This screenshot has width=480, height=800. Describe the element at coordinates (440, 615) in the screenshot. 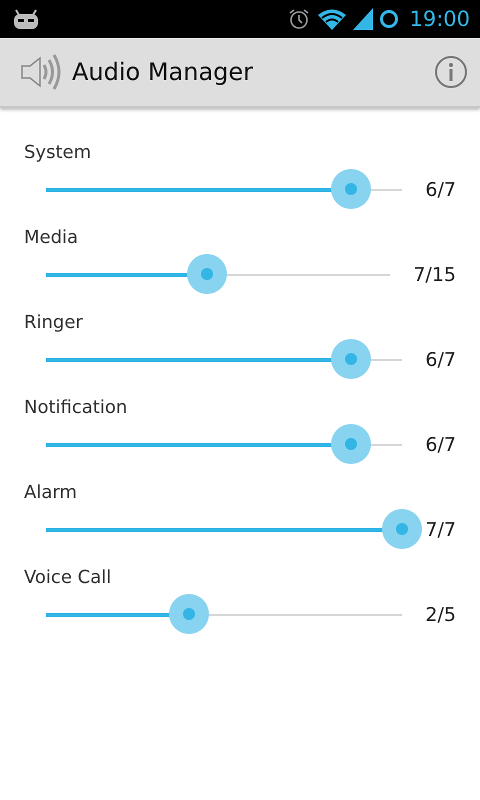

I see `volume-reading: 2/5` at that location.